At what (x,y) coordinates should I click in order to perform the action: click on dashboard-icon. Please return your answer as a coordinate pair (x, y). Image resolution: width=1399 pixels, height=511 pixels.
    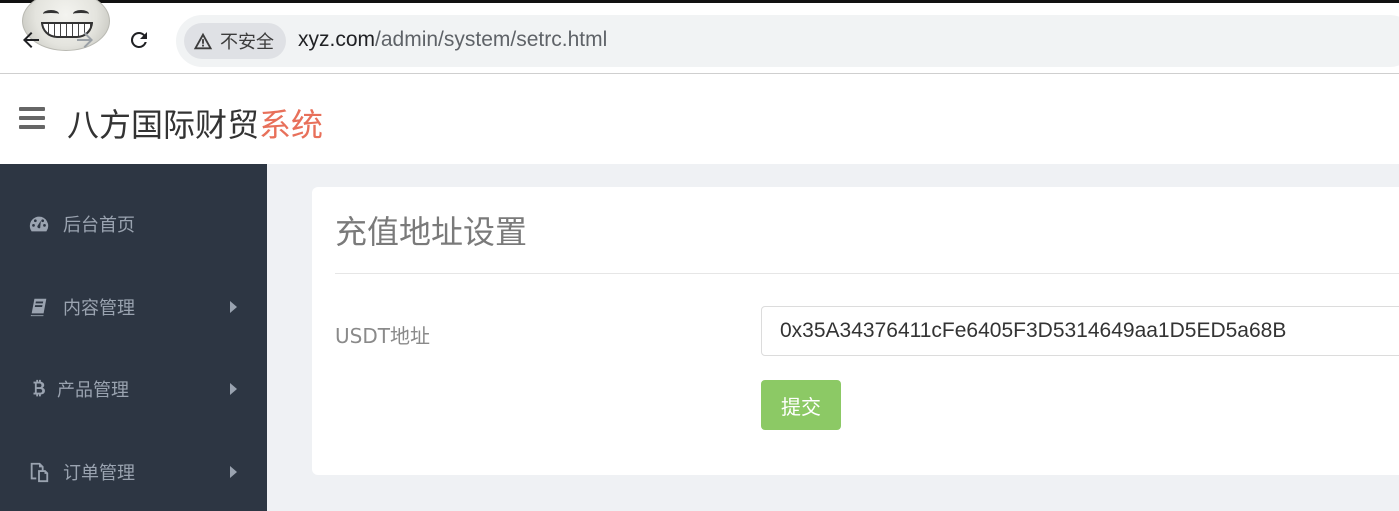
    Looking at the image, I should click on (39, 224).